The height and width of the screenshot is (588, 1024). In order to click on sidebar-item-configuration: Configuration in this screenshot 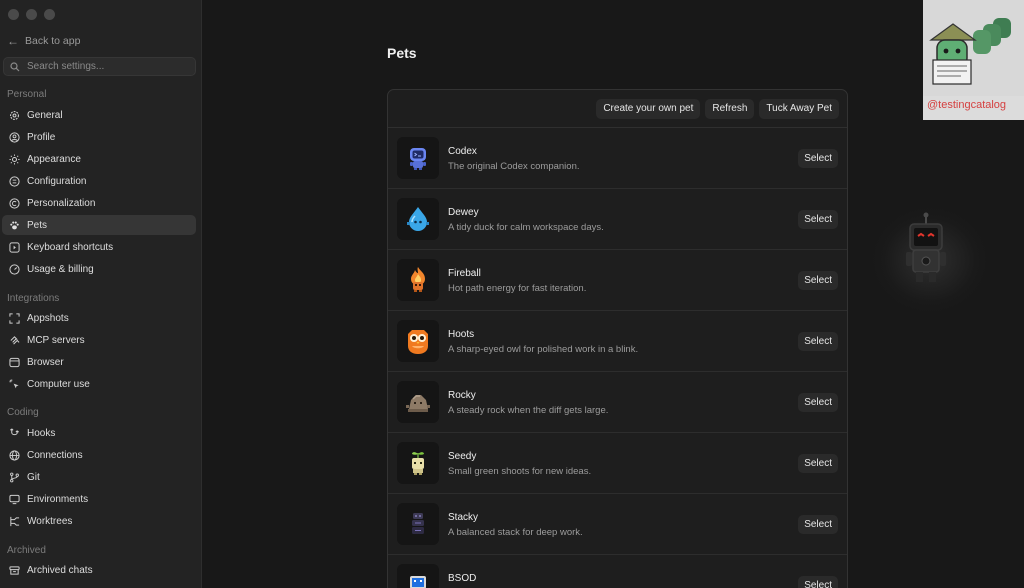, I will do `click(99, 181)`.